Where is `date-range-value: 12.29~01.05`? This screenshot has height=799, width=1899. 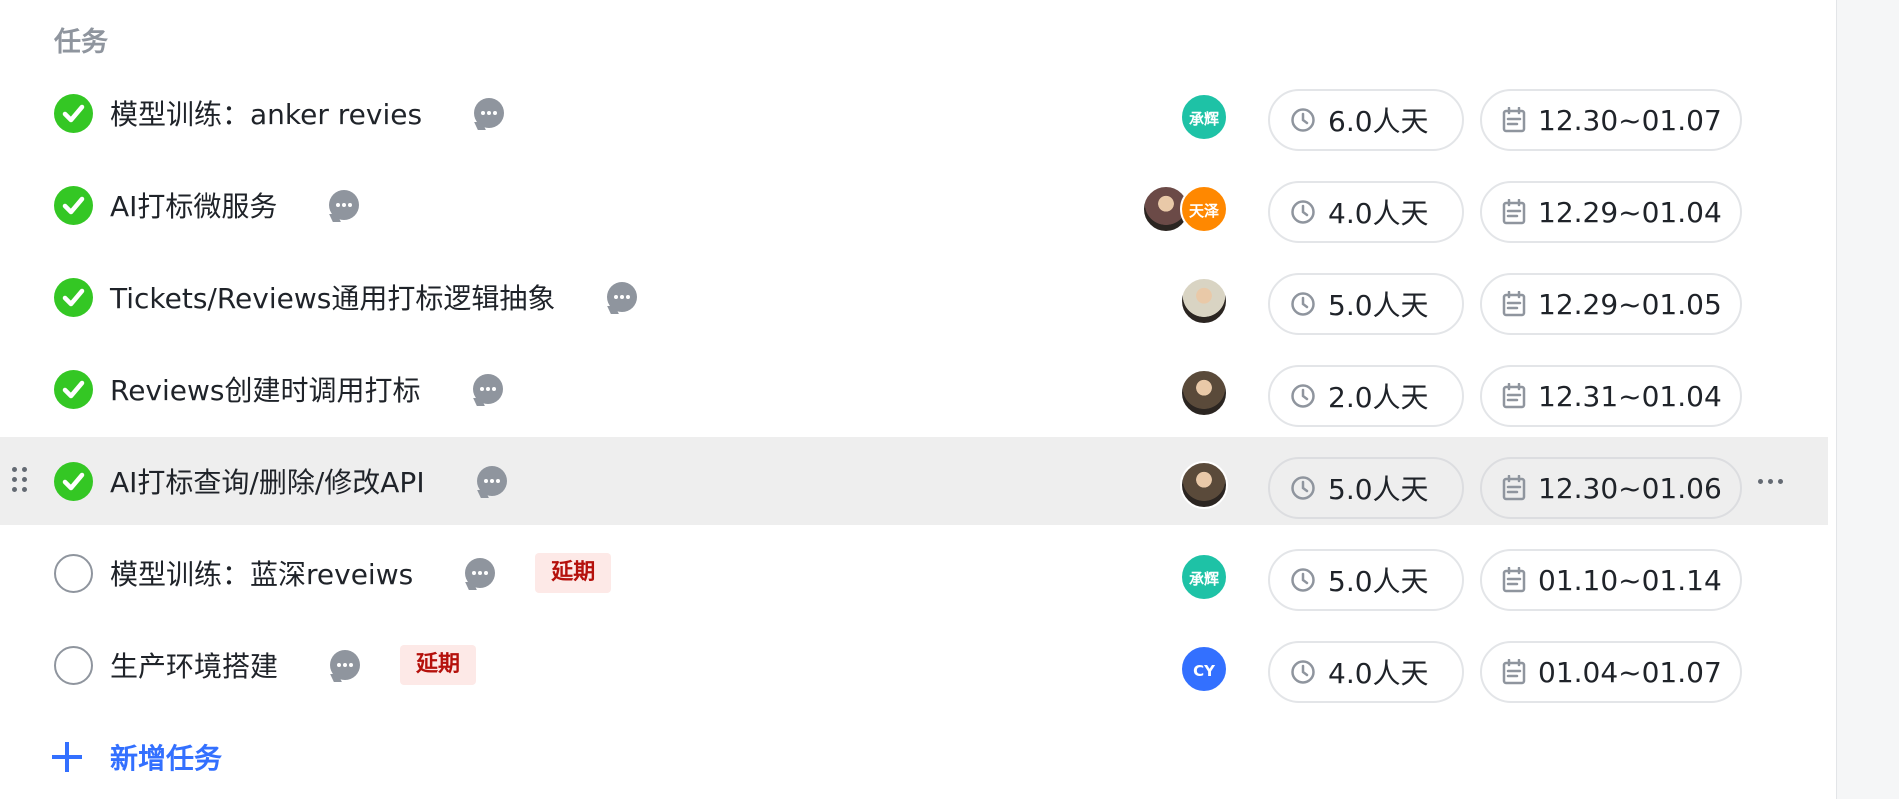 date-range-value: 12.29~01.05 is located at coordinates (1630, 304).